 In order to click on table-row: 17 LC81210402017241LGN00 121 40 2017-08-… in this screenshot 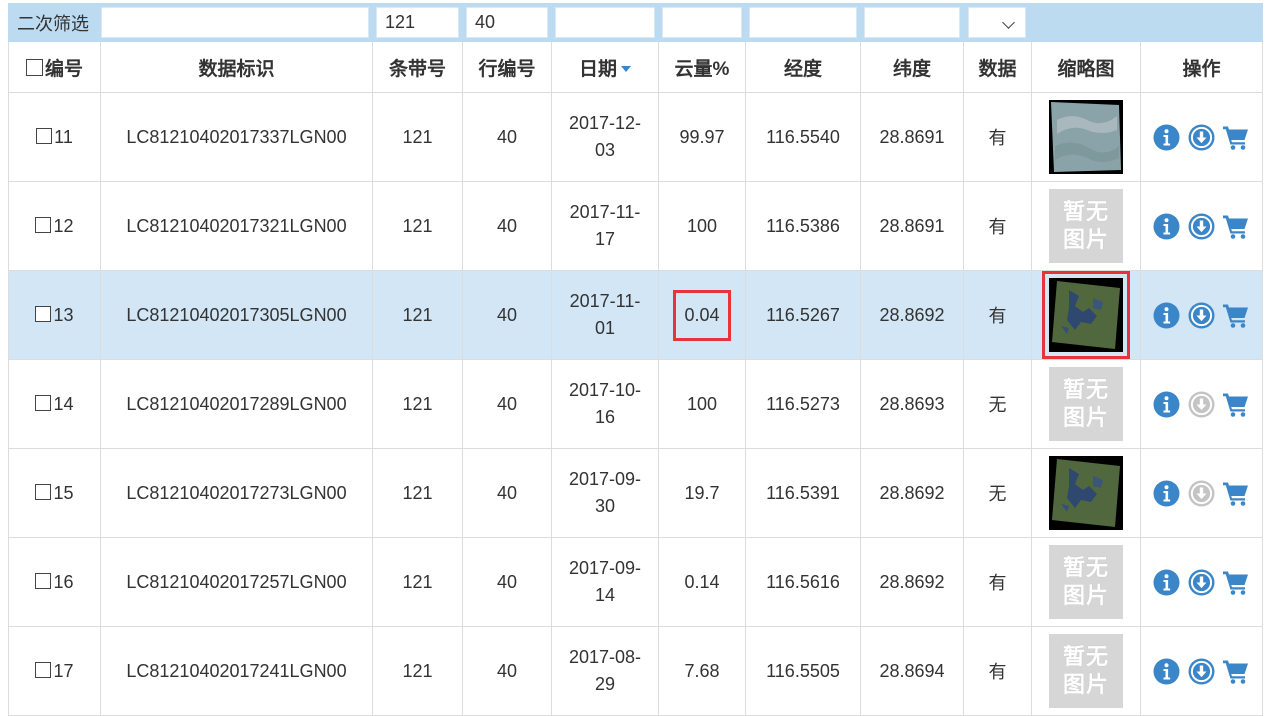, I will do `click(635, 671)`.